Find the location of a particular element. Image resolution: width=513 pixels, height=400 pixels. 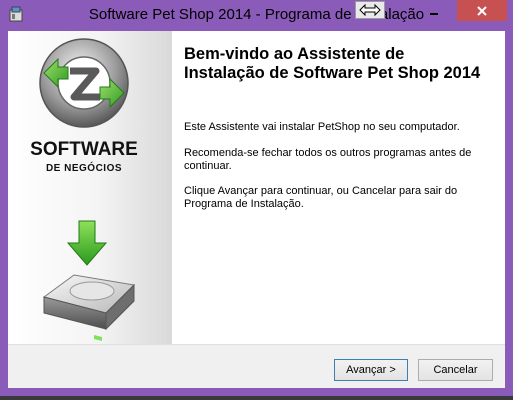

minimize-button is located at coordinates (434, 10).